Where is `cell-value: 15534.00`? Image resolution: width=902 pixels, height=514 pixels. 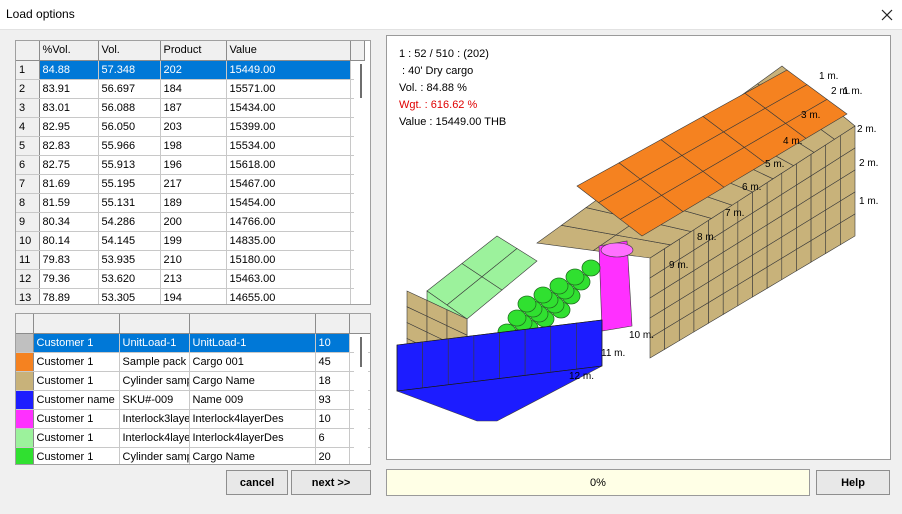 cell-value: 15534.00 is located at coordinates (288, 146).